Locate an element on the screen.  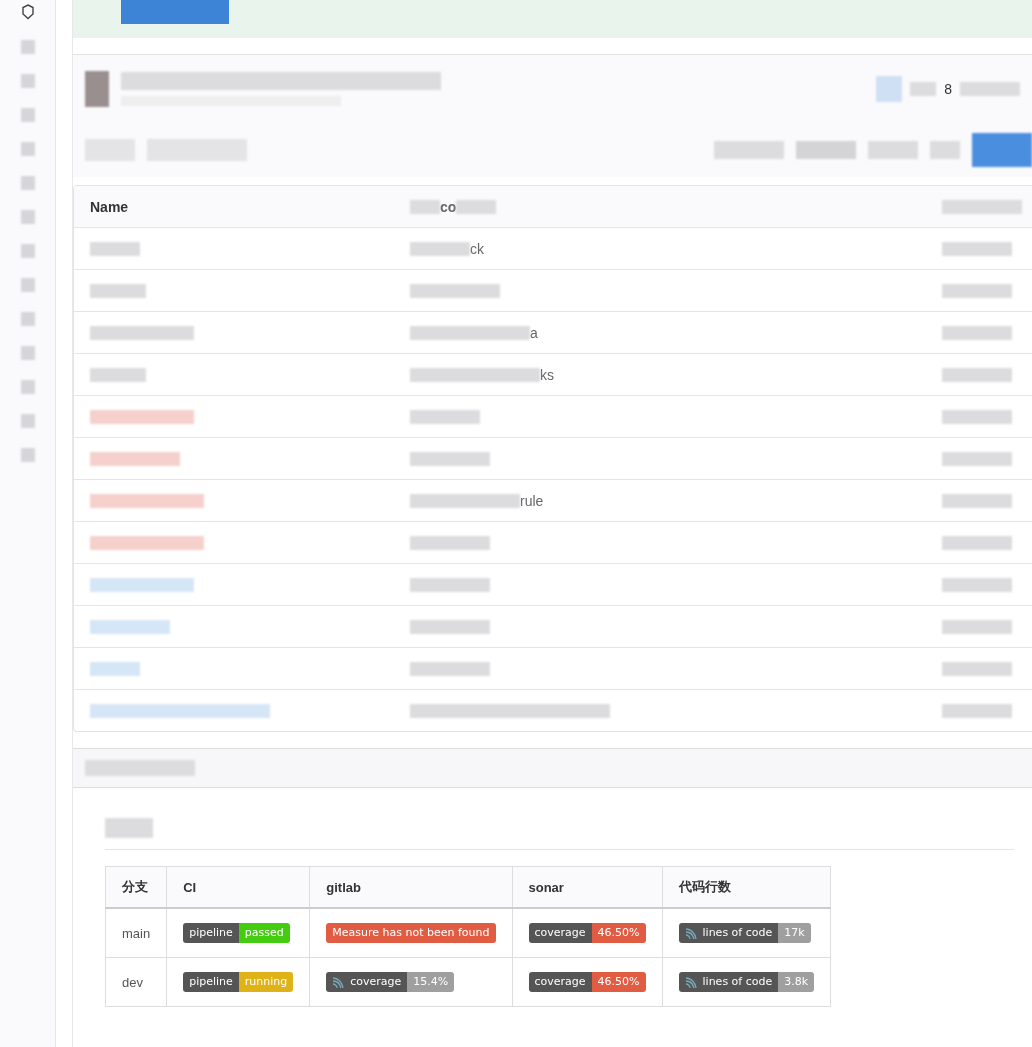
status-badge: Measure has not been found is located at coordinates (411, 933).